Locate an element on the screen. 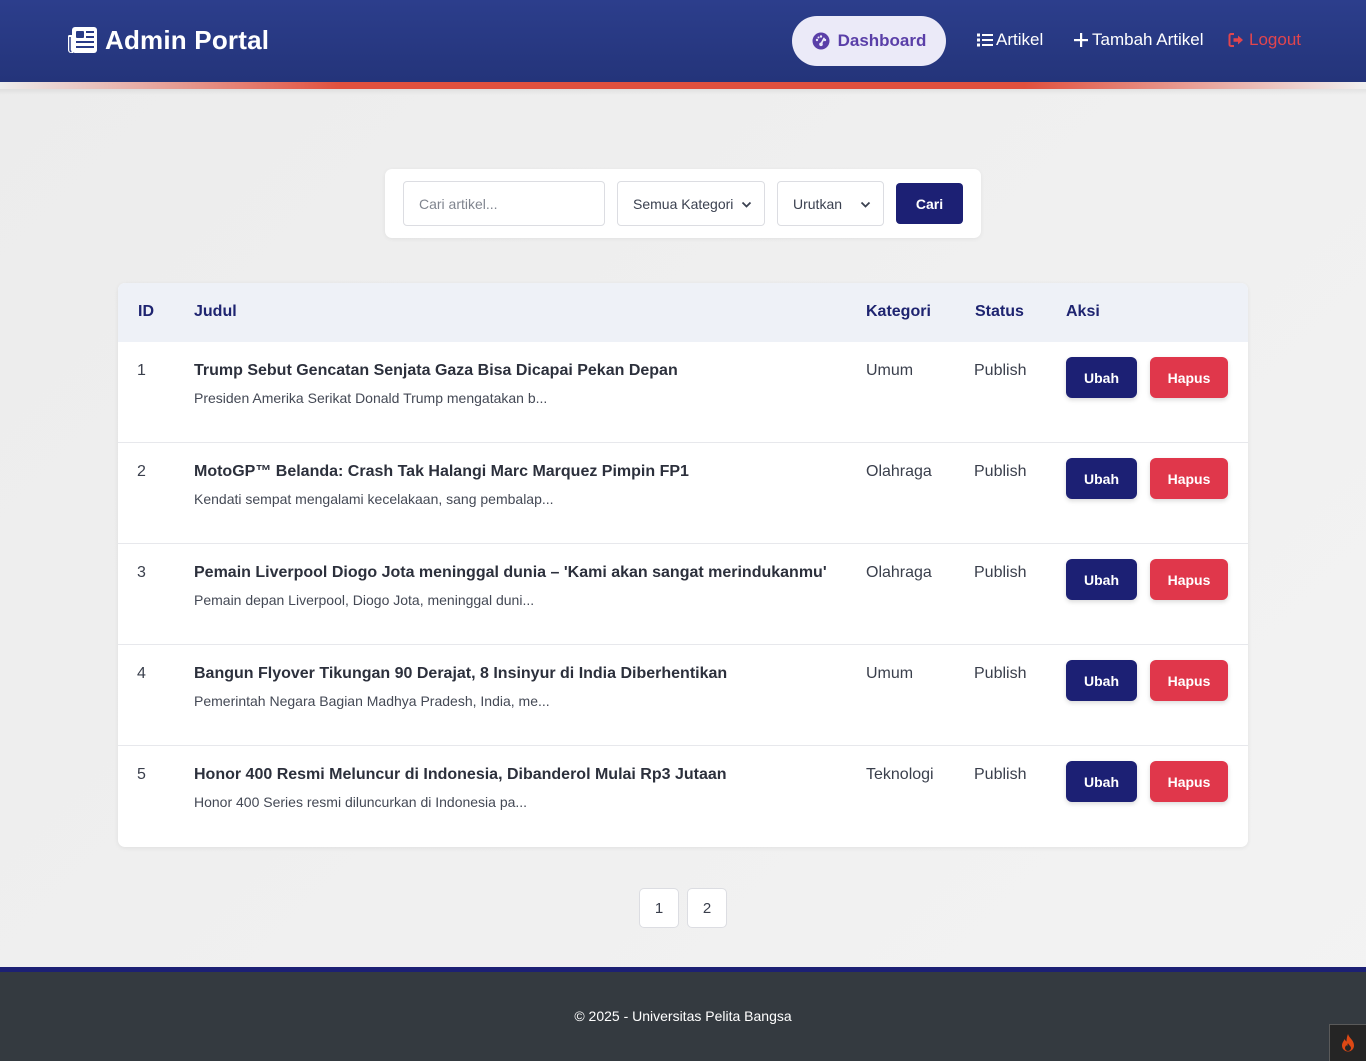 This screenshot has height=1061, width=1366. row-id: 4 is located at coordinates (141, 673).